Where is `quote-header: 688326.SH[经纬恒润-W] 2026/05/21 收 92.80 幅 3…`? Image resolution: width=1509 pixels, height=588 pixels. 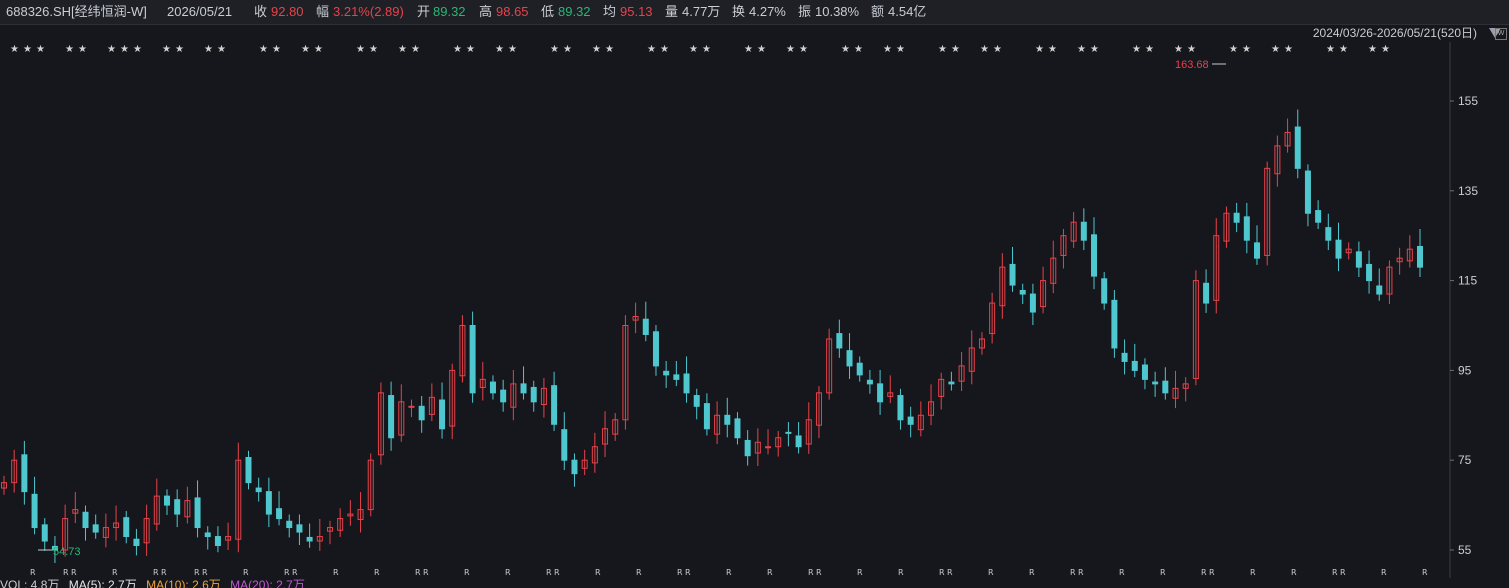
quote-header: 688326.SH[经纬恒润-W] 2026/05/21 收 92.80 幅 3… is located at coordinates (754, 12).